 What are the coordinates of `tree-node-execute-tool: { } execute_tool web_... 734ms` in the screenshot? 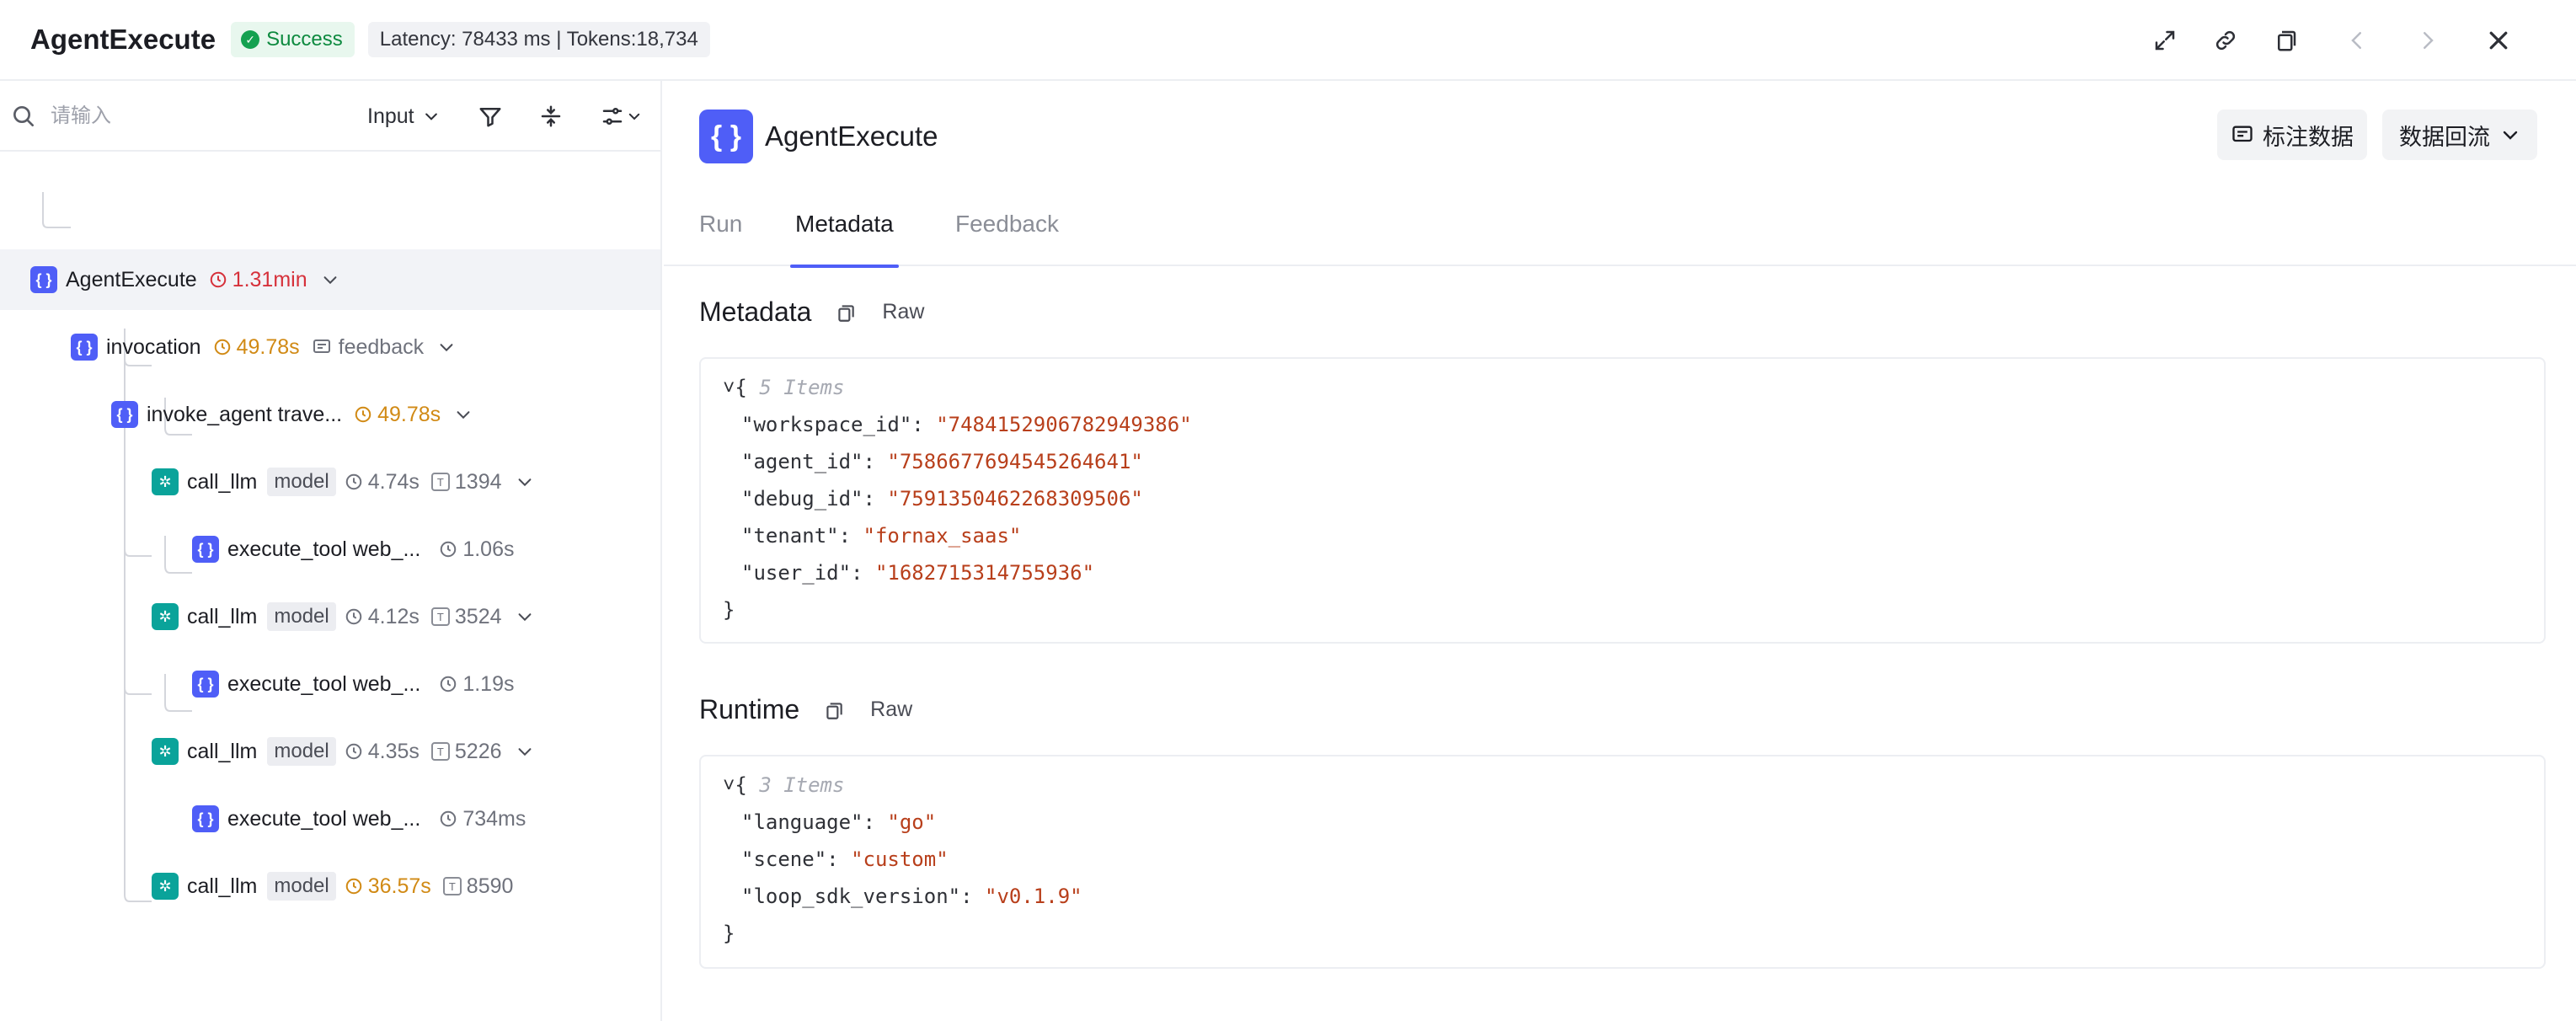 It's located at (330, 819).